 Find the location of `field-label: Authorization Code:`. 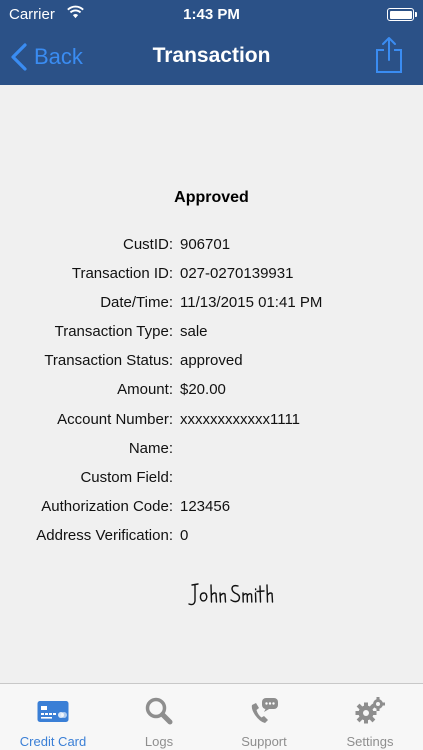

field-label: Authorization Code: is located at coordinates (107, 506).